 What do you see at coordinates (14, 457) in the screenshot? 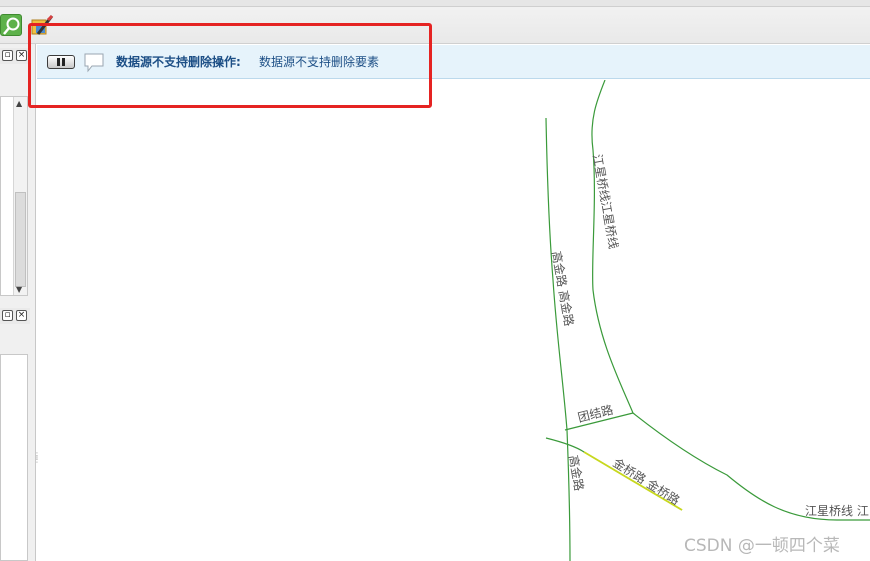
I see `browser-panel-body` at bounding box center [14, 457].